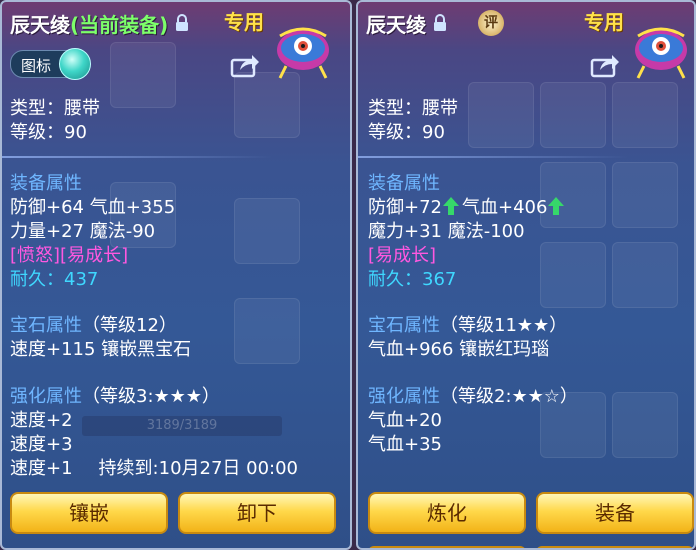  I want to click on equip-button: 装备, so click(615, 513).